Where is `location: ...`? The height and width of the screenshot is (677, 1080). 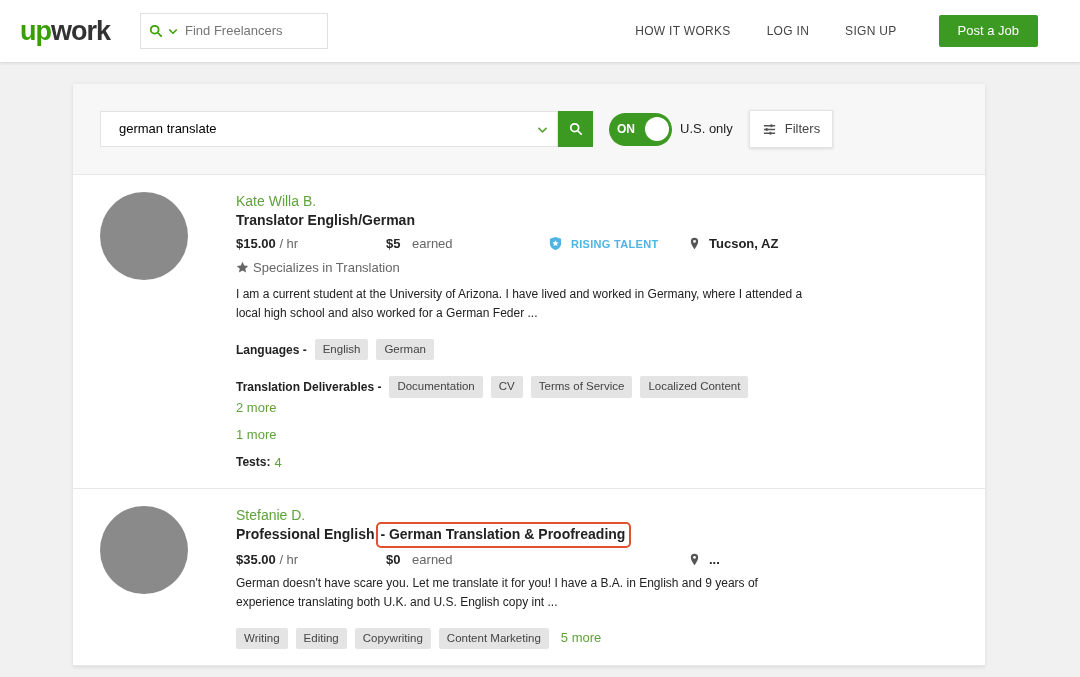
location: ... is located at coordinates (714, 560).